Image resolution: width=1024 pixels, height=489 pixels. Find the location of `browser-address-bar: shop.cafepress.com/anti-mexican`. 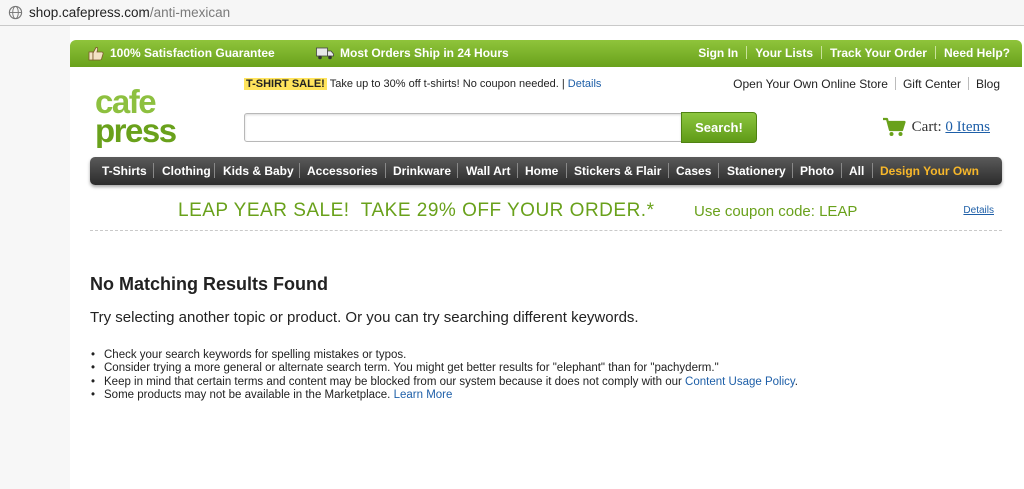

browser-address-bar: shop.cafepress.com/anti-mexican is located at coordinates (512, 13).